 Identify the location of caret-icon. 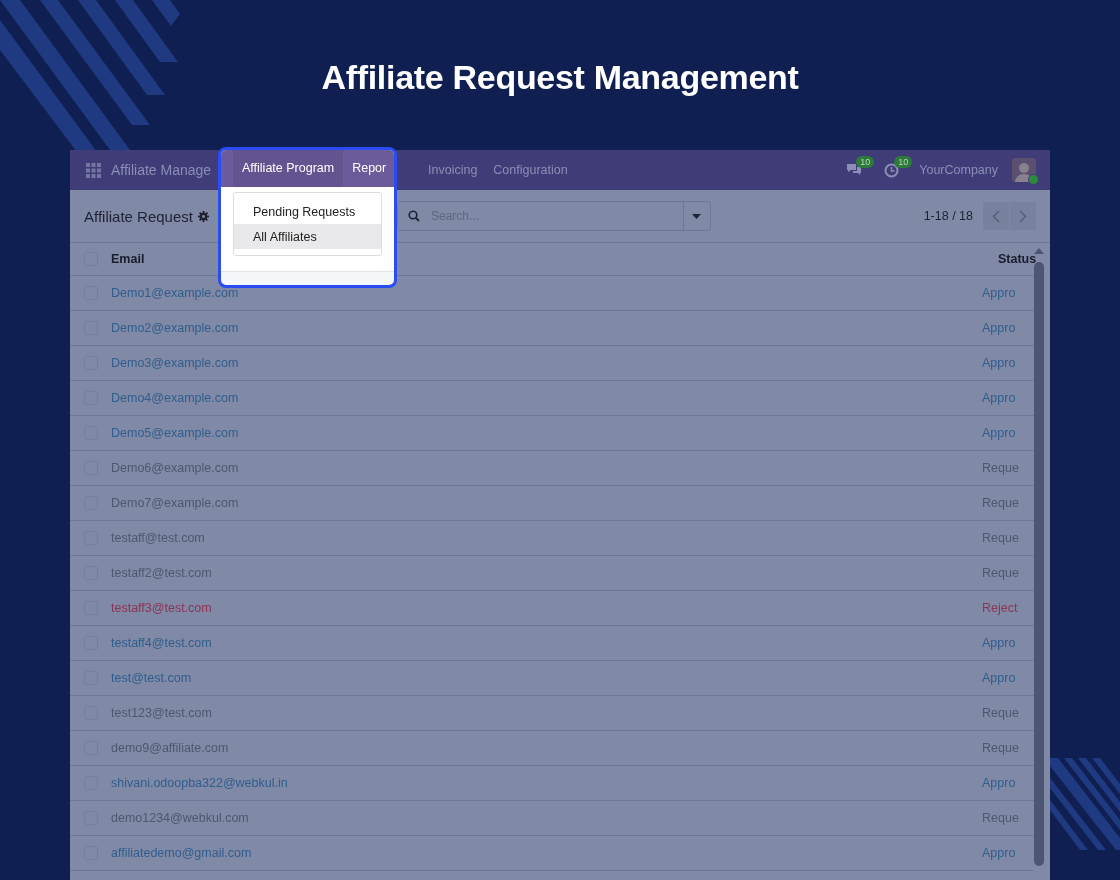
(697, 216).